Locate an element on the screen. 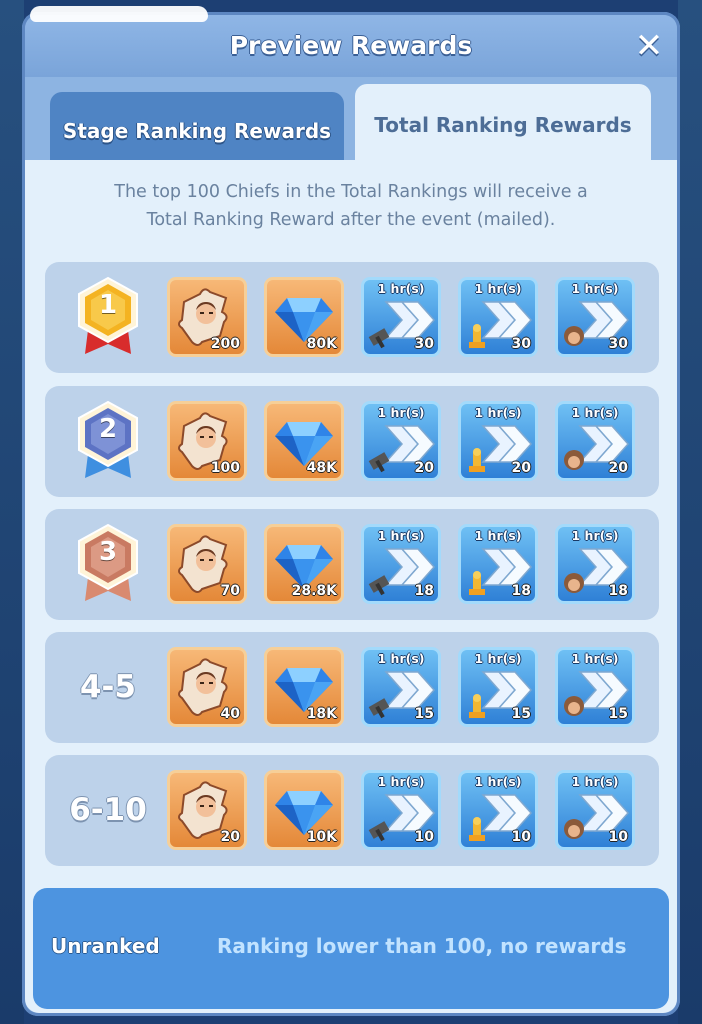  unranked-text: Ranking lower than 100, no rewards is located at coordinates (422, 946).